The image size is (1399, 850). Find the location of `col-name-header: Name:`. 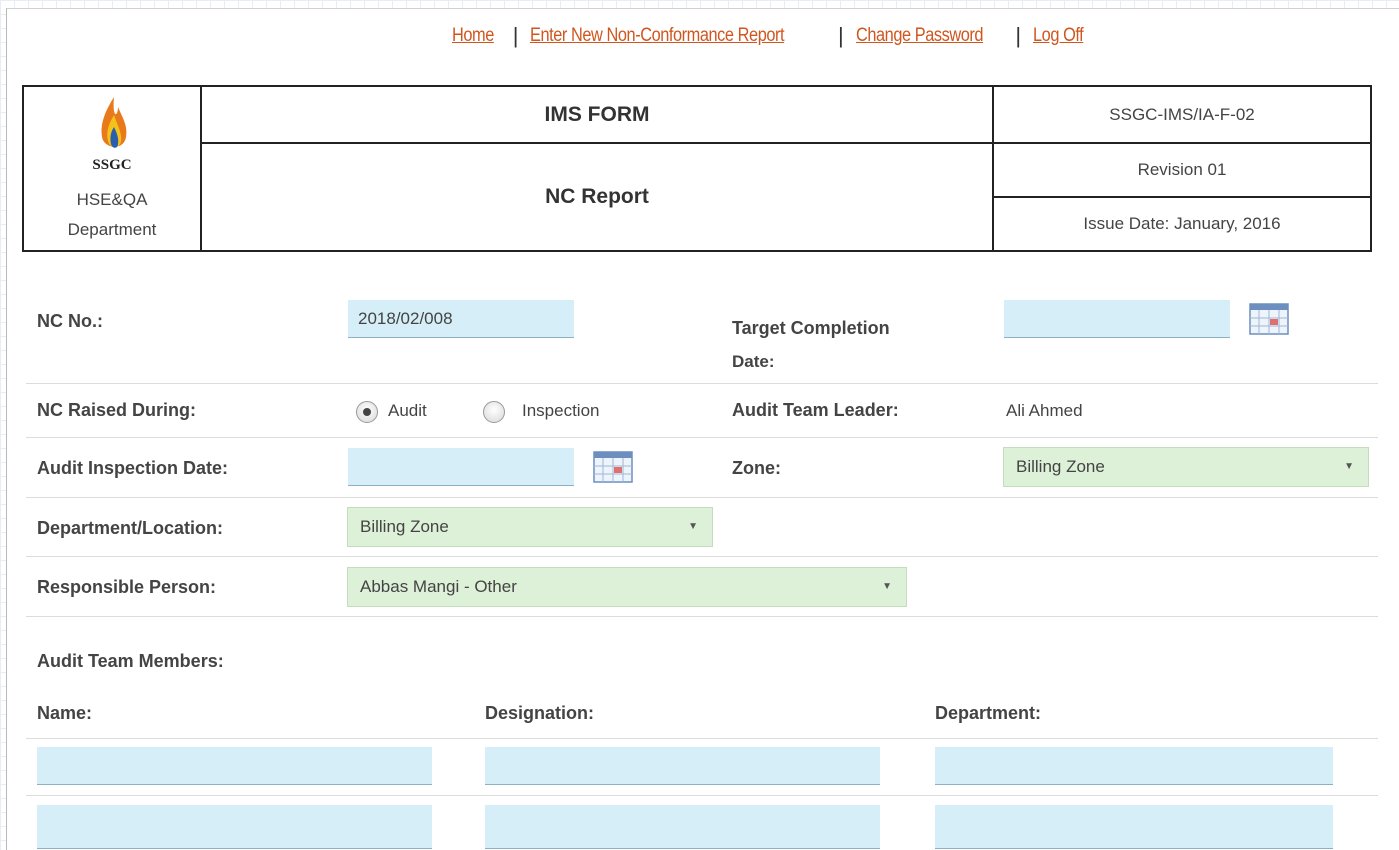

col-name-header: Name: is located at coordinates (65, 713).